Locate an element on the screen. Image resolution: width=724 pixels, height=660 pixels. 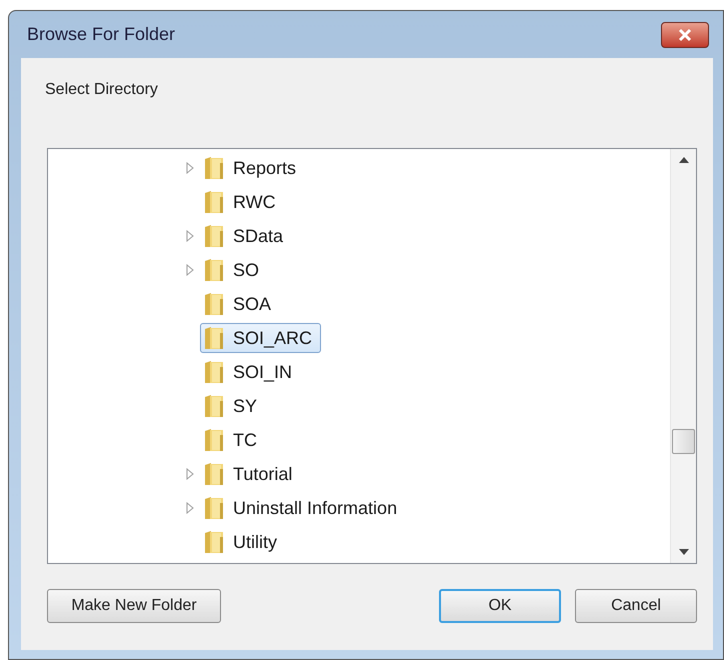
prompt-text: Select Directory is located at coordinates (101, 90).